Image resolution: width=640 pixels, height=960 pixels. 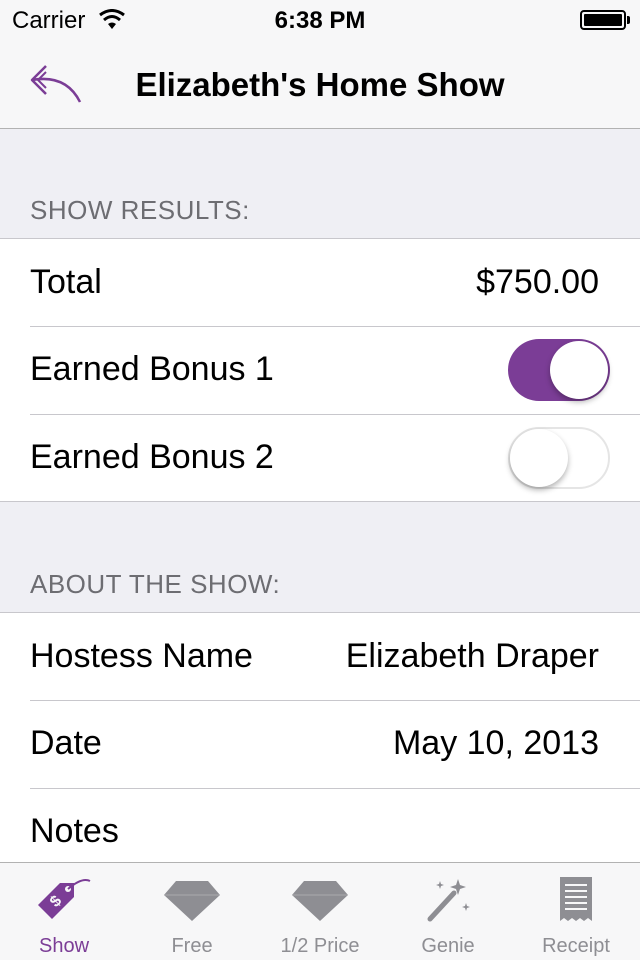 I want to click on total-row: Total $750.00, so click(x=335, y=283).